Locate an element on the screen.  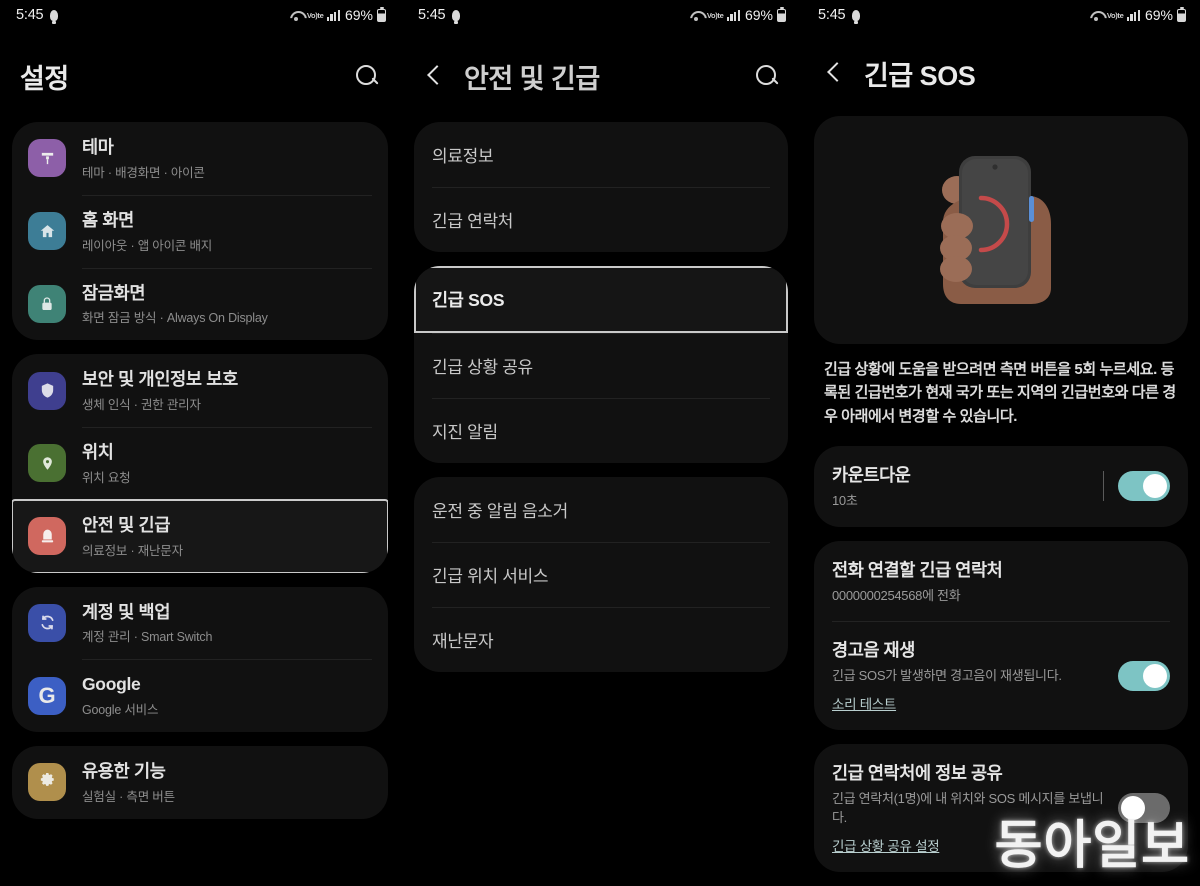
row-texts: 경고음 재생 긴급 SOS가 발생하면 경고음이 재생됩니다. 소리 테스트 is located at coordinates (975, 675).